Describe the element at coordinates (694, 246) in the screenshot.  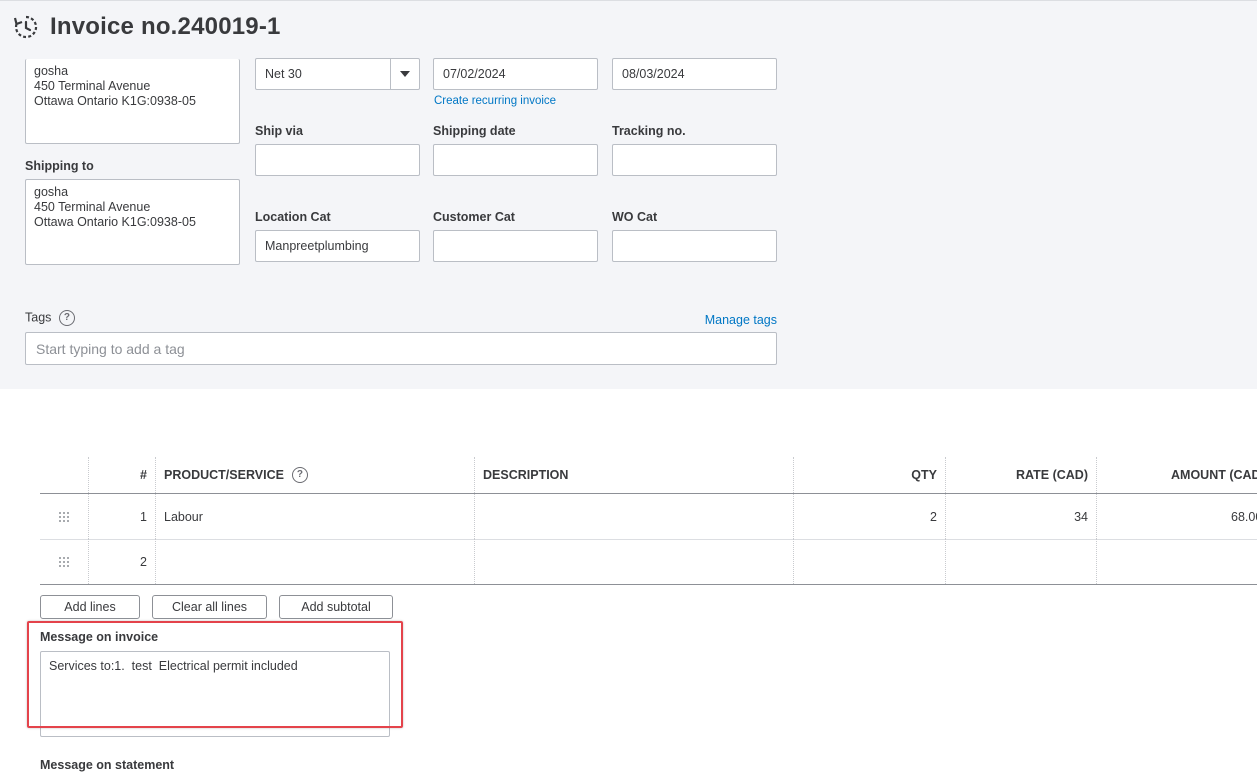
I see `wo-cat-input` at that location.